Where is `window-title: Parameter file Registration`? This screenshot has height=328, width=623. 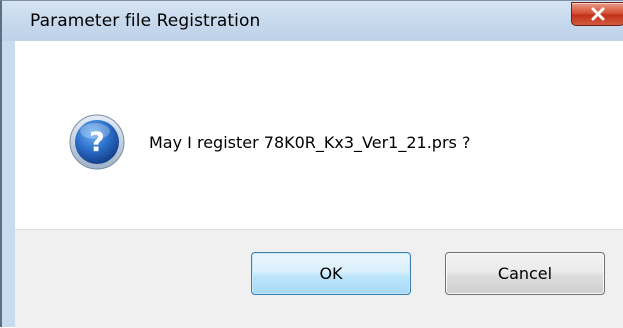 window-title: Parameter file Registration is located at coordinates (145, 21).